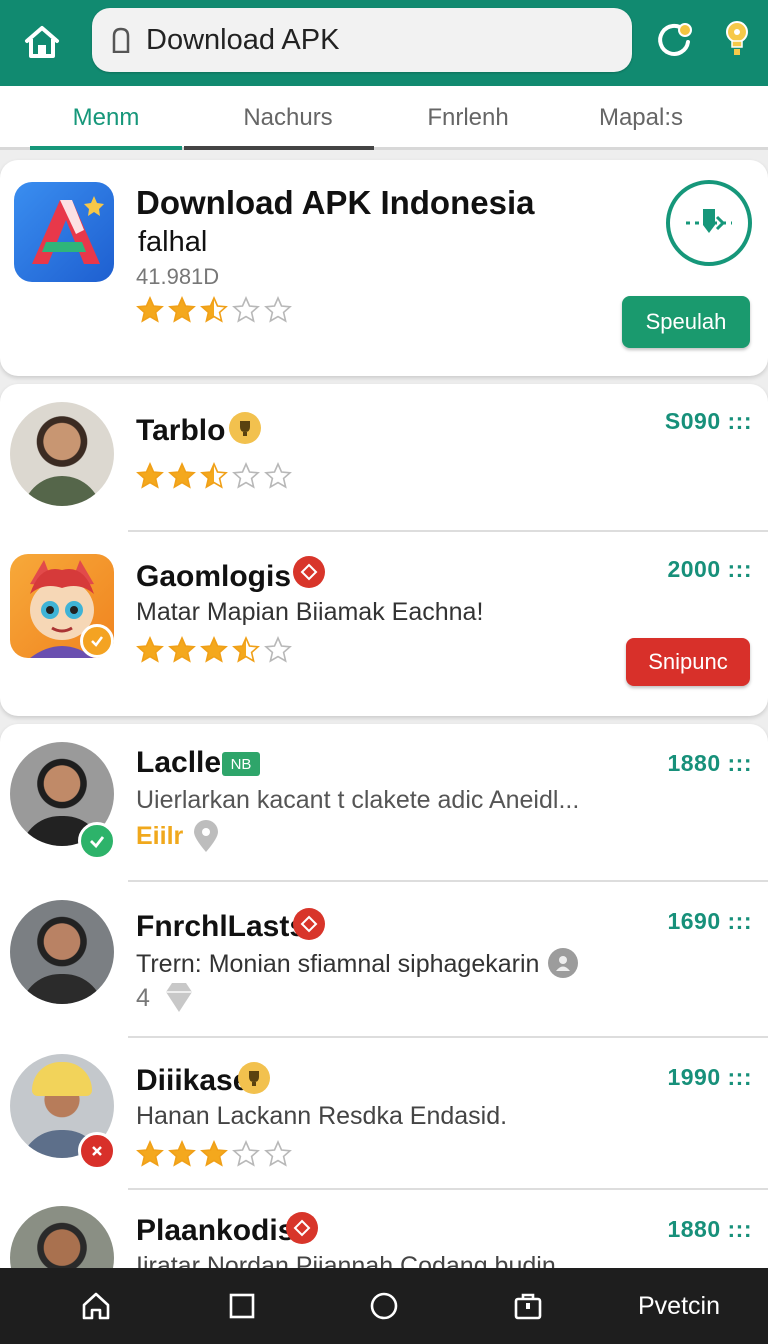 The height and width of the screenshot is (1344, 768). Describe the element at coordinates (97, 641) in the screenshot. I see `verified-badge-icon` at that location.